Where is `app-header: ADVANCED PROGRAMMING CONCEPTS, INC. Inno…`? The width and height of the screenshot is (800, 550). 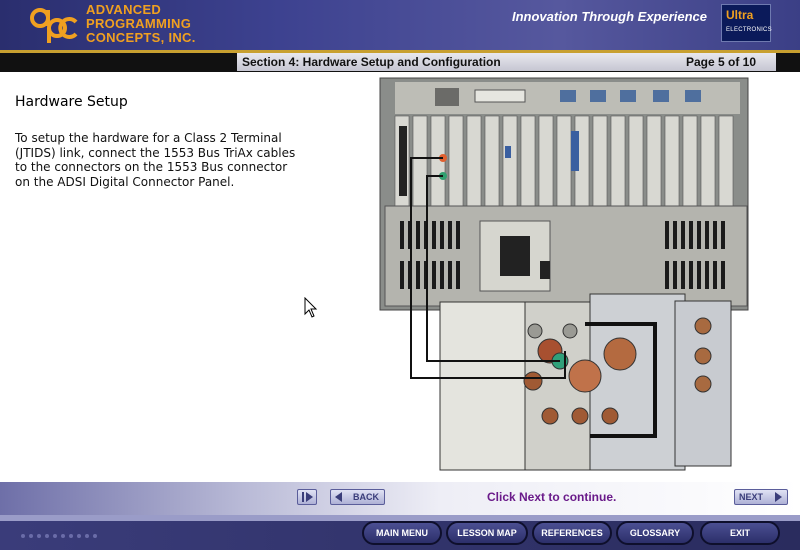 app-header: ADVANCED PROGRAMMING CONCEPTS, INC. Inno… is located at coordinates (400, 25).